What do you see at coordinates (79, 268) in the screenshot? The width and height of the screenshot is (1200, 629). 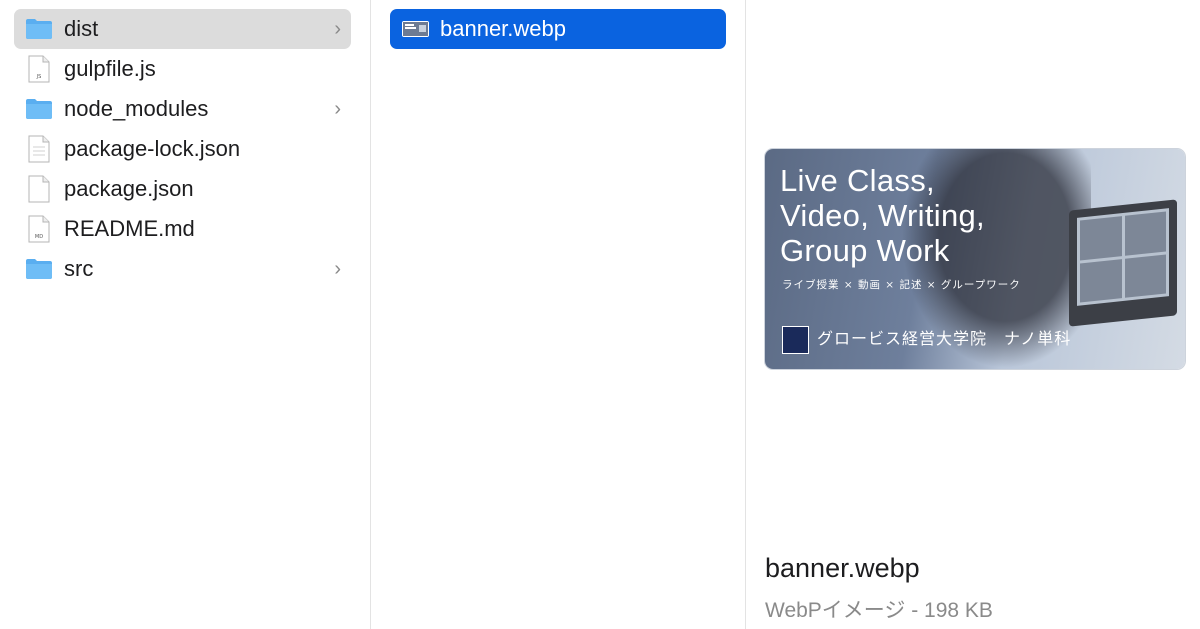 I see `row-label: src` at bounding box center [79, 268].